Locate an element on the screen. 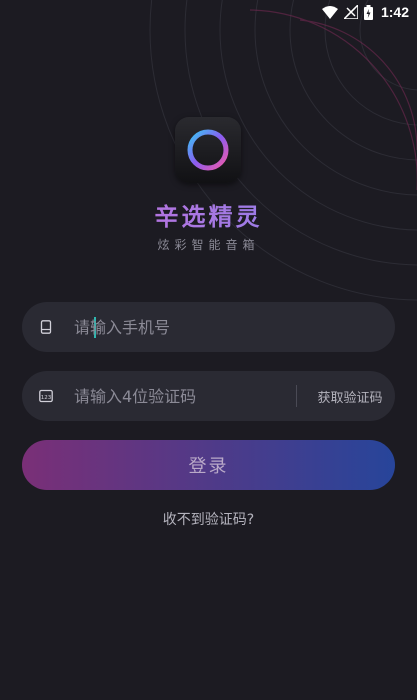 The width and height of the screenshot is (417, 700). svg-text: 123 is located at coordinates (46, 398).